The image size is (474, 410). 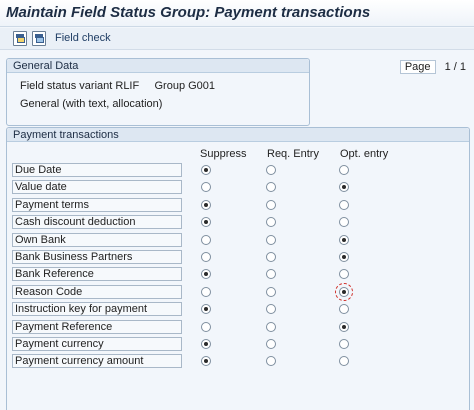 I want to click on field-label: Reason Code, so click(x=97, y=292).